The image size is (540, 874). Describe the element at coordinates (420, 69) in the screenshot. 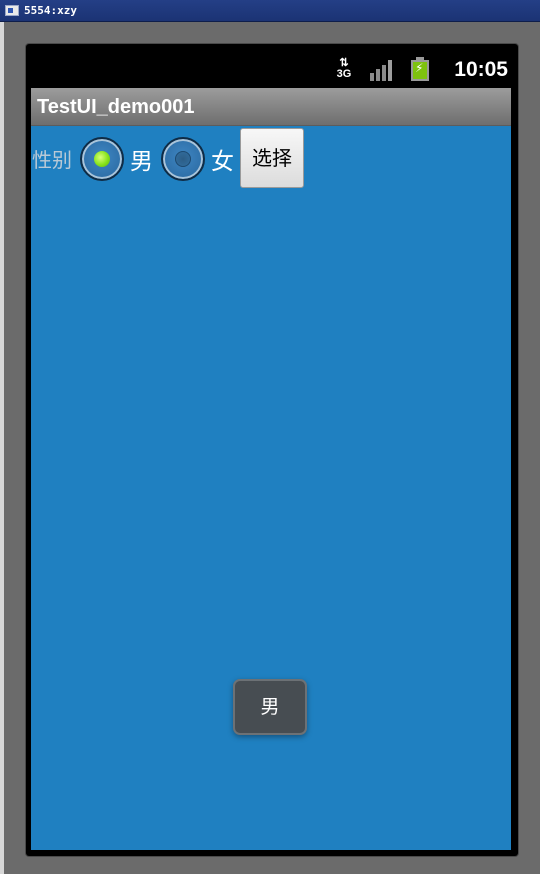

I see `battery-charging-icon: ⚡` at that location.